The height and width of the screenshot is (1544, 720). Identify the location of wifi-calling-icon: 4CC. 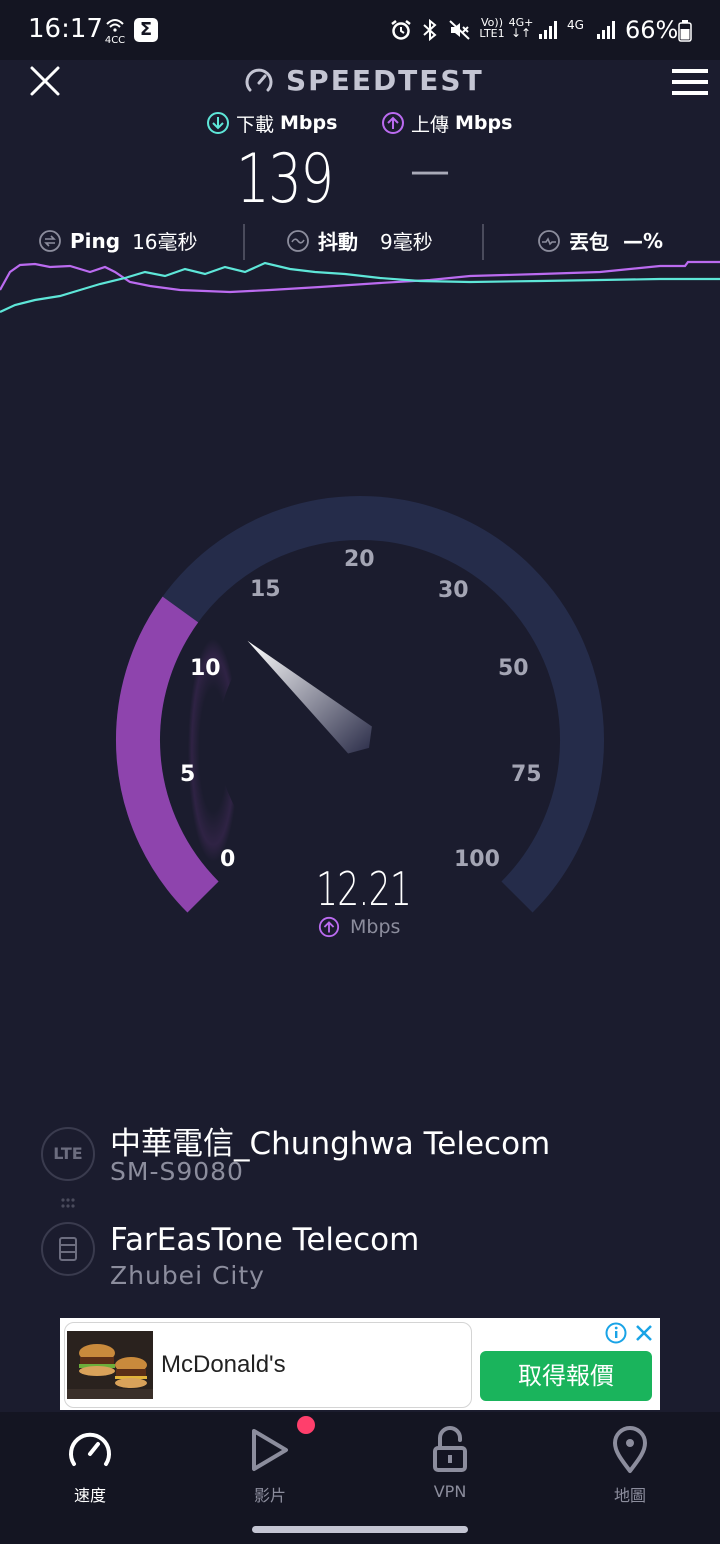
(115, 31).